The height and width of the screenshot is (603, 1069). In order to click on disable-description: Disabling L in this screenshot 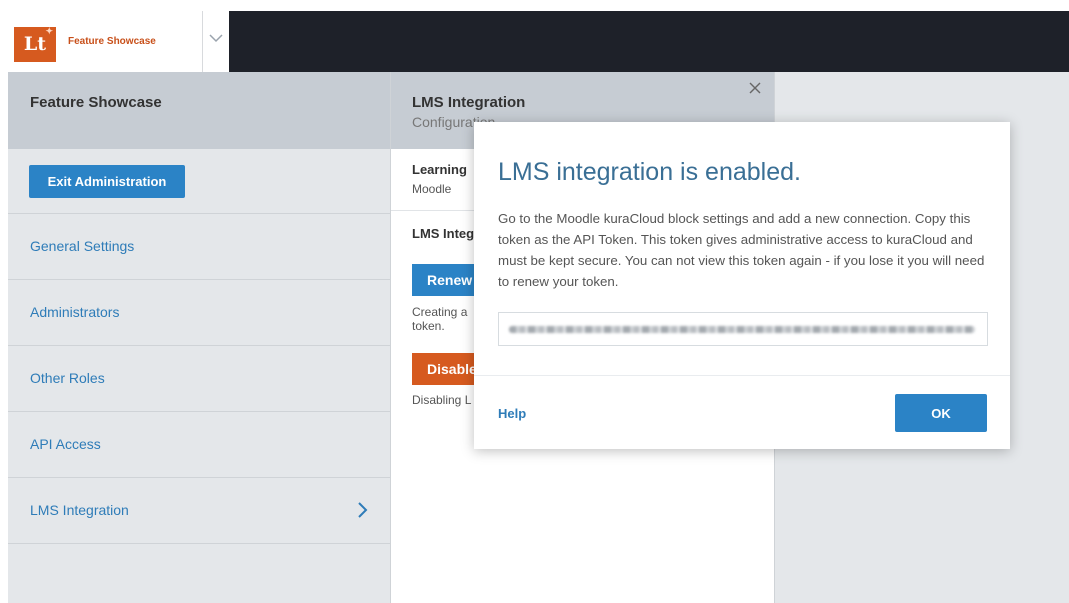, I will do `click(442, 400)`.